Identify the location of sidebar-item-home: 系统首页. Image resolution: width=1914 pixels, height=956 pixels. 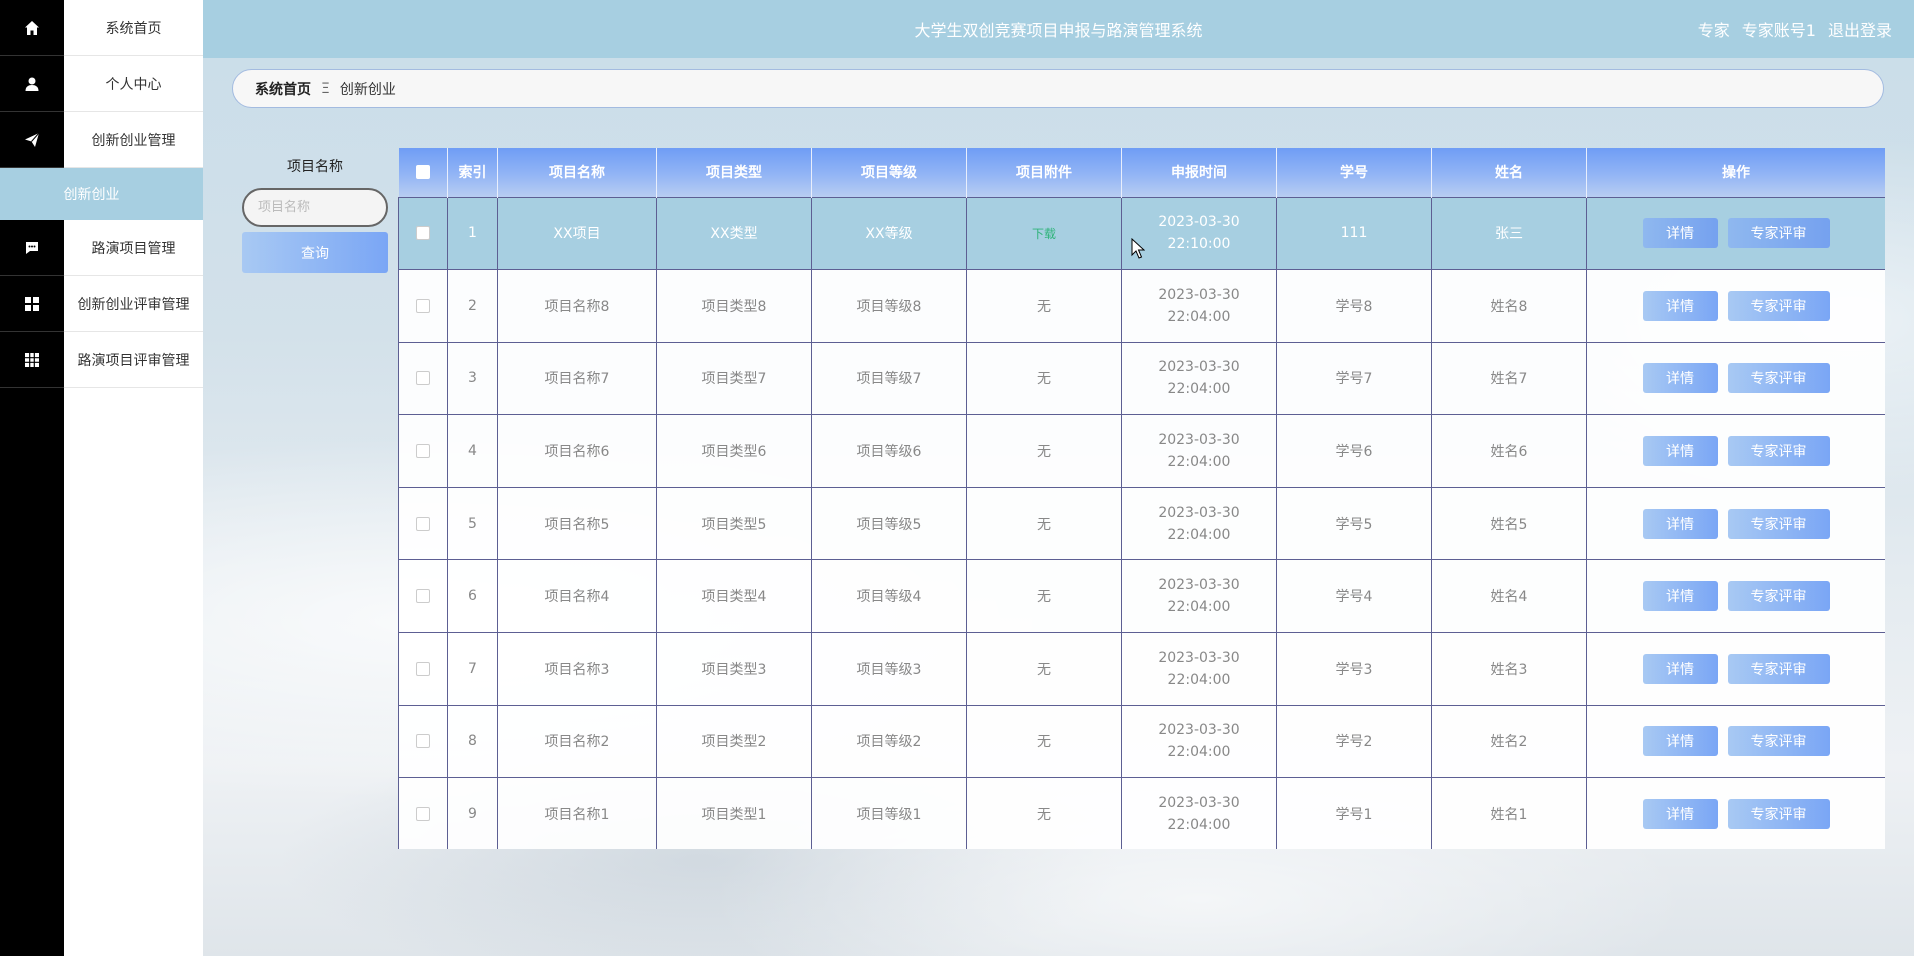
(101, 28).